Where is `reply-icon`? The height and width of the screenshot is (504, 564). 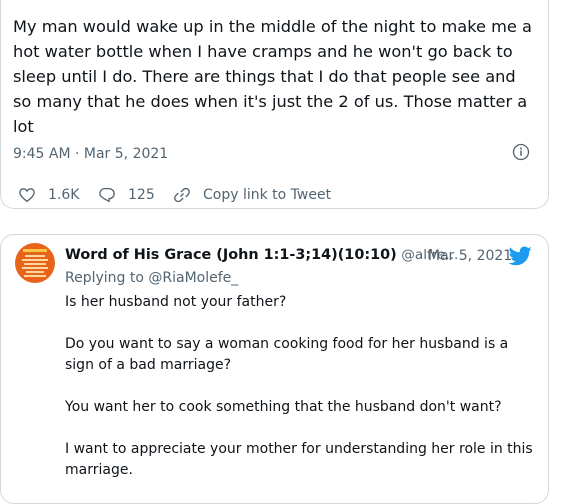 reply-icon is located at coordinates (107, 195).